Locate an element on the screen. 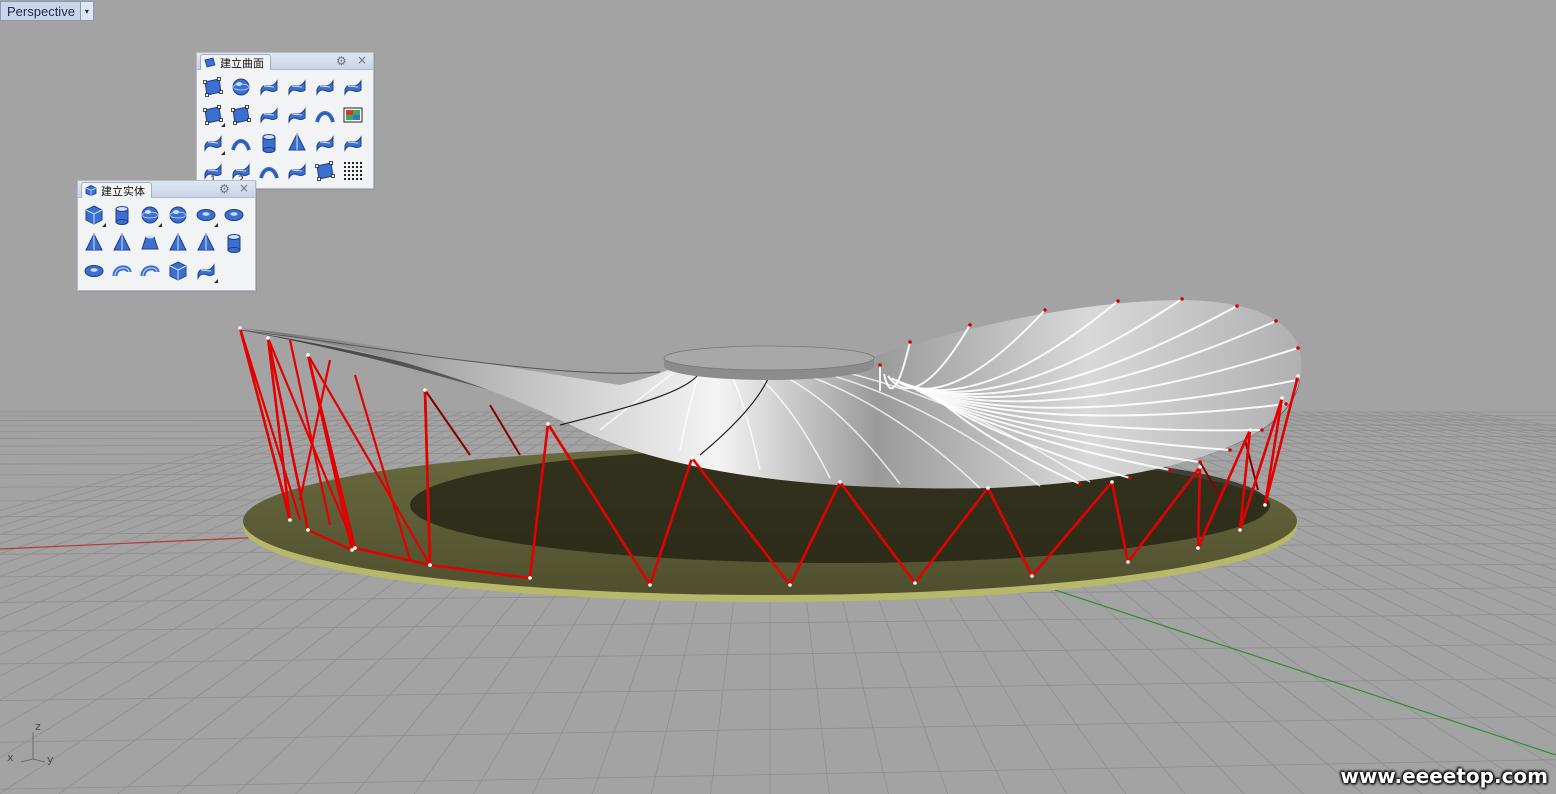  viewport-title-label: Perspective is located at coordinates (40, 11).